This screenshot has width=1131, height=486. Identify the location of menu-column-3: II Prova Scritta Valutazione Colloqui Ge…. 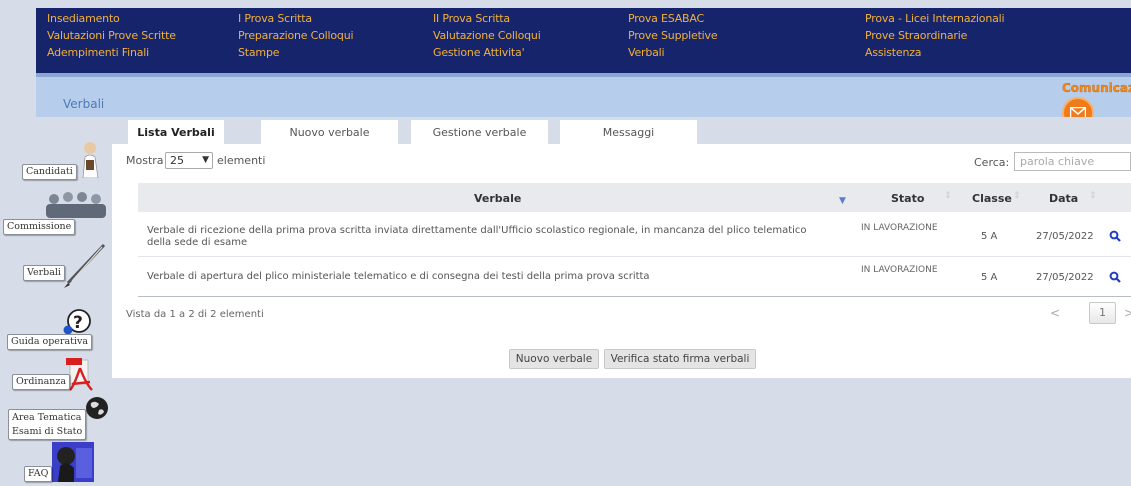
(487, 35).